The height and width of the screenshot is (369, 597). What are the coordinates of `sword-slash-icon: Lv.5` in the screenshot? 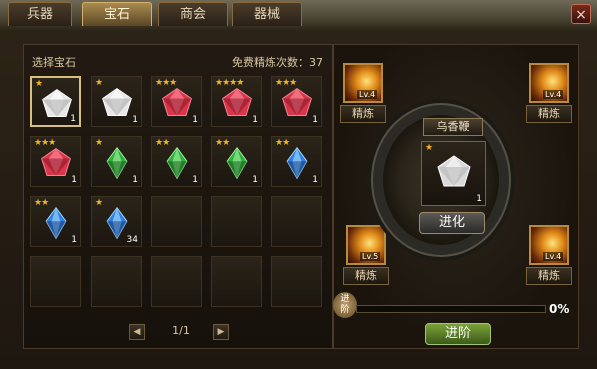 It's located at (366, 245).